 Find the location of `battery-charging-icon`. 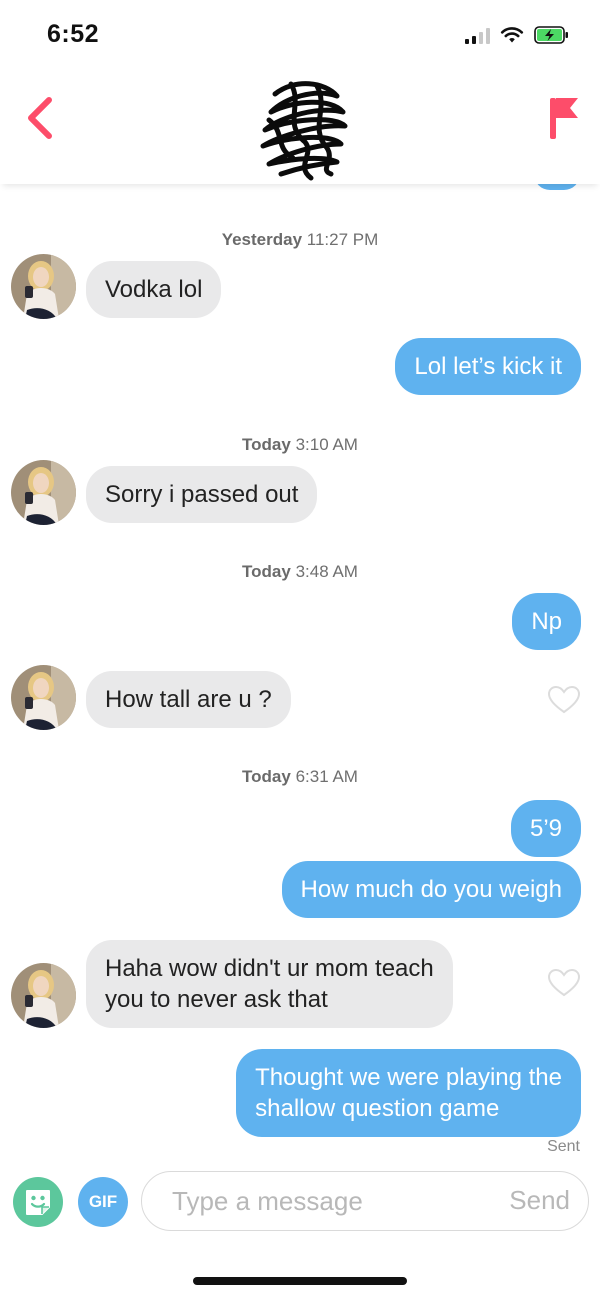

battery-charging-icon is located at coordinates (551, 35).